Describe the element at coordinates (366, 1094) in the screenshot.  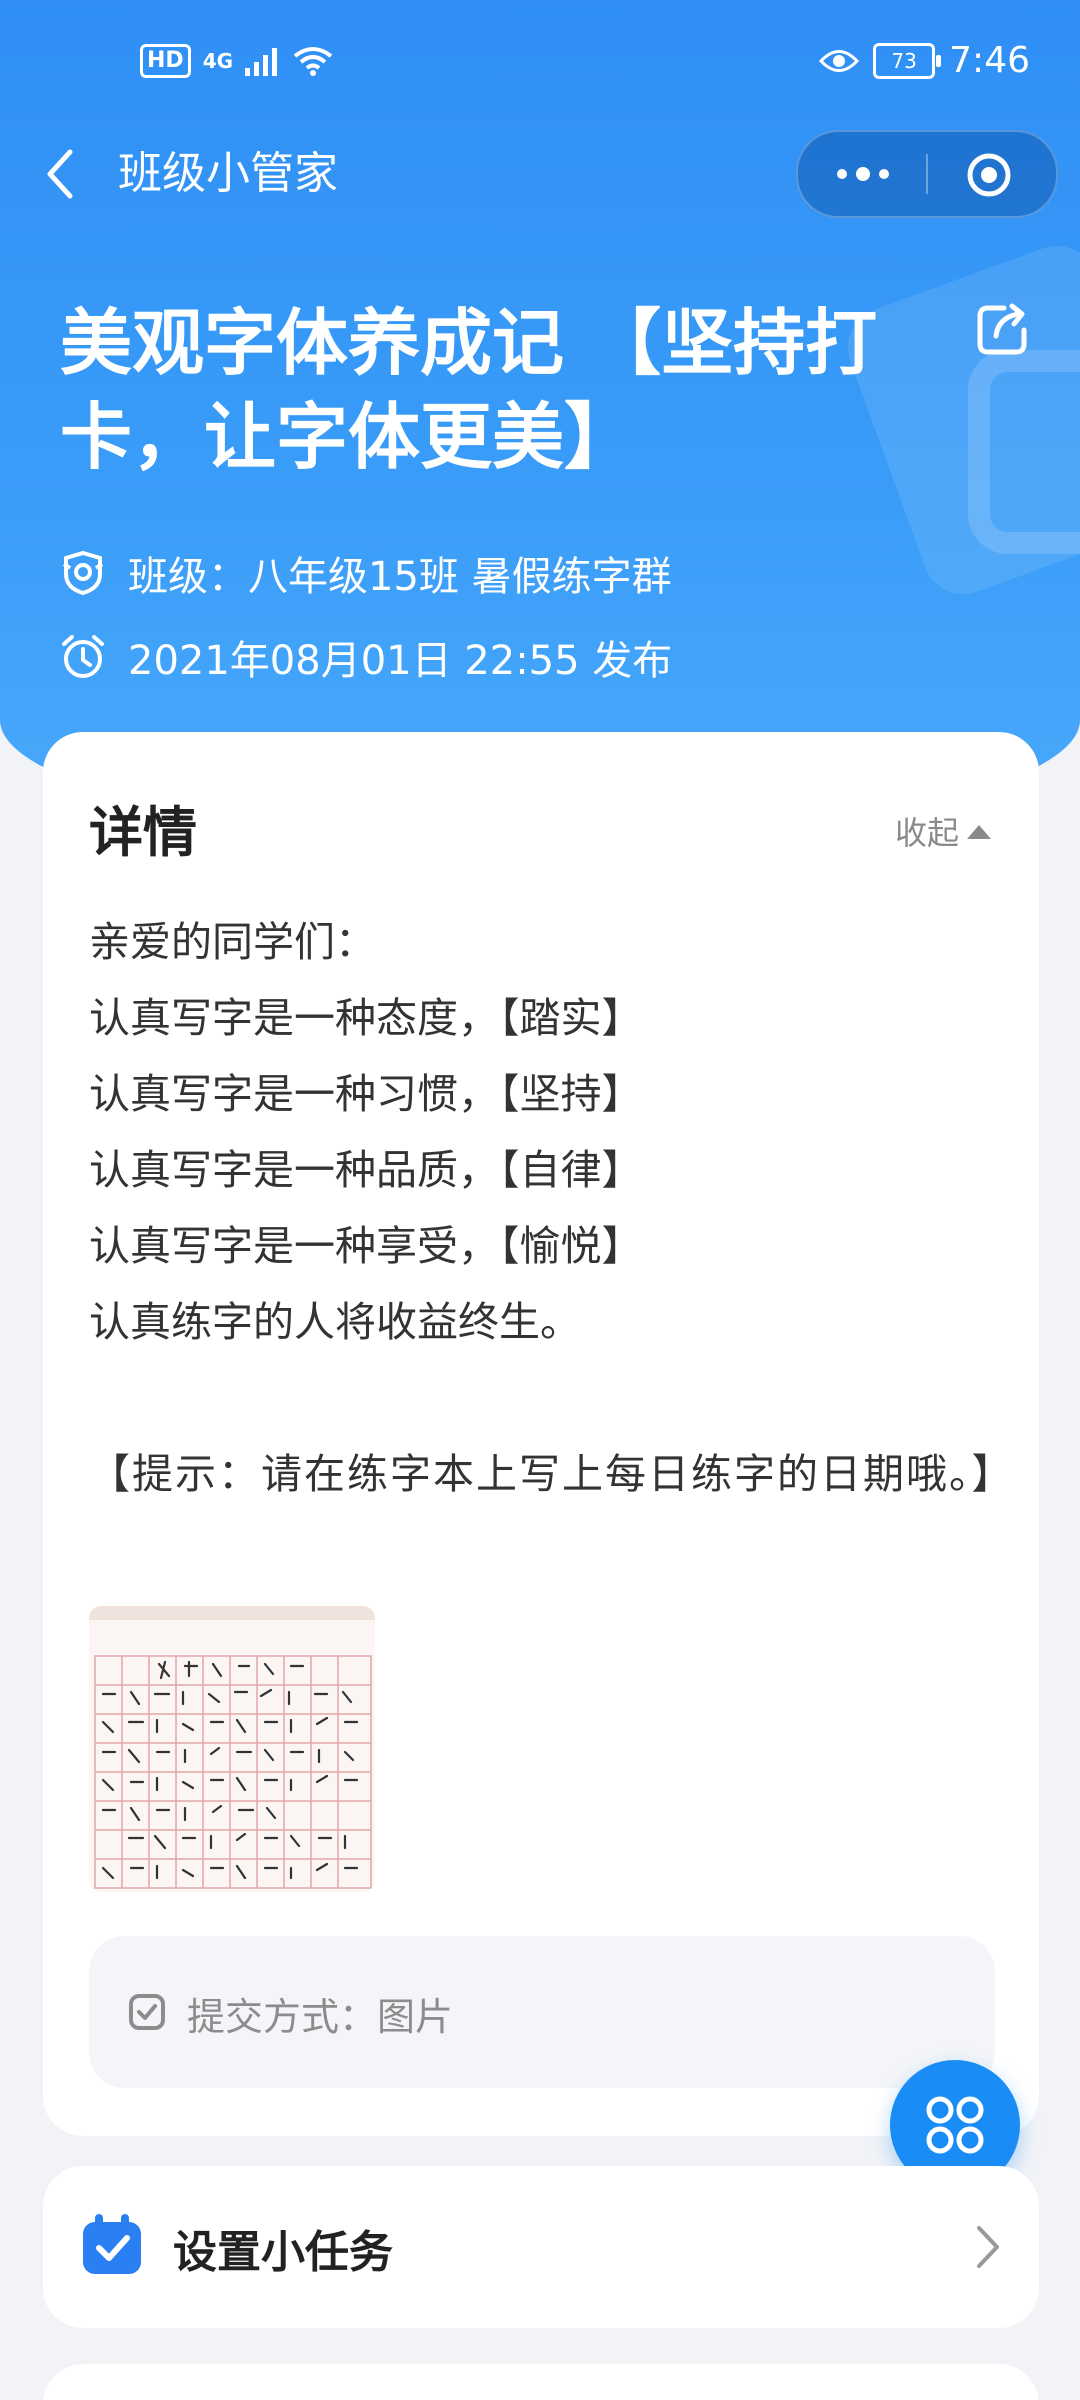
I see `content-line: 认真写字是一种习惯，【坚持】` at that location.